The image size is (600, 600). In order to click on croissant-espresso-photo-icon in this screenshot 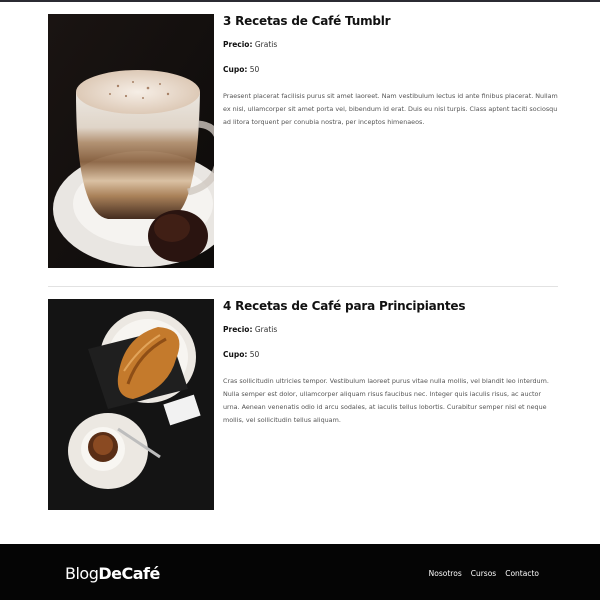, I will do `click(131, 404)`.